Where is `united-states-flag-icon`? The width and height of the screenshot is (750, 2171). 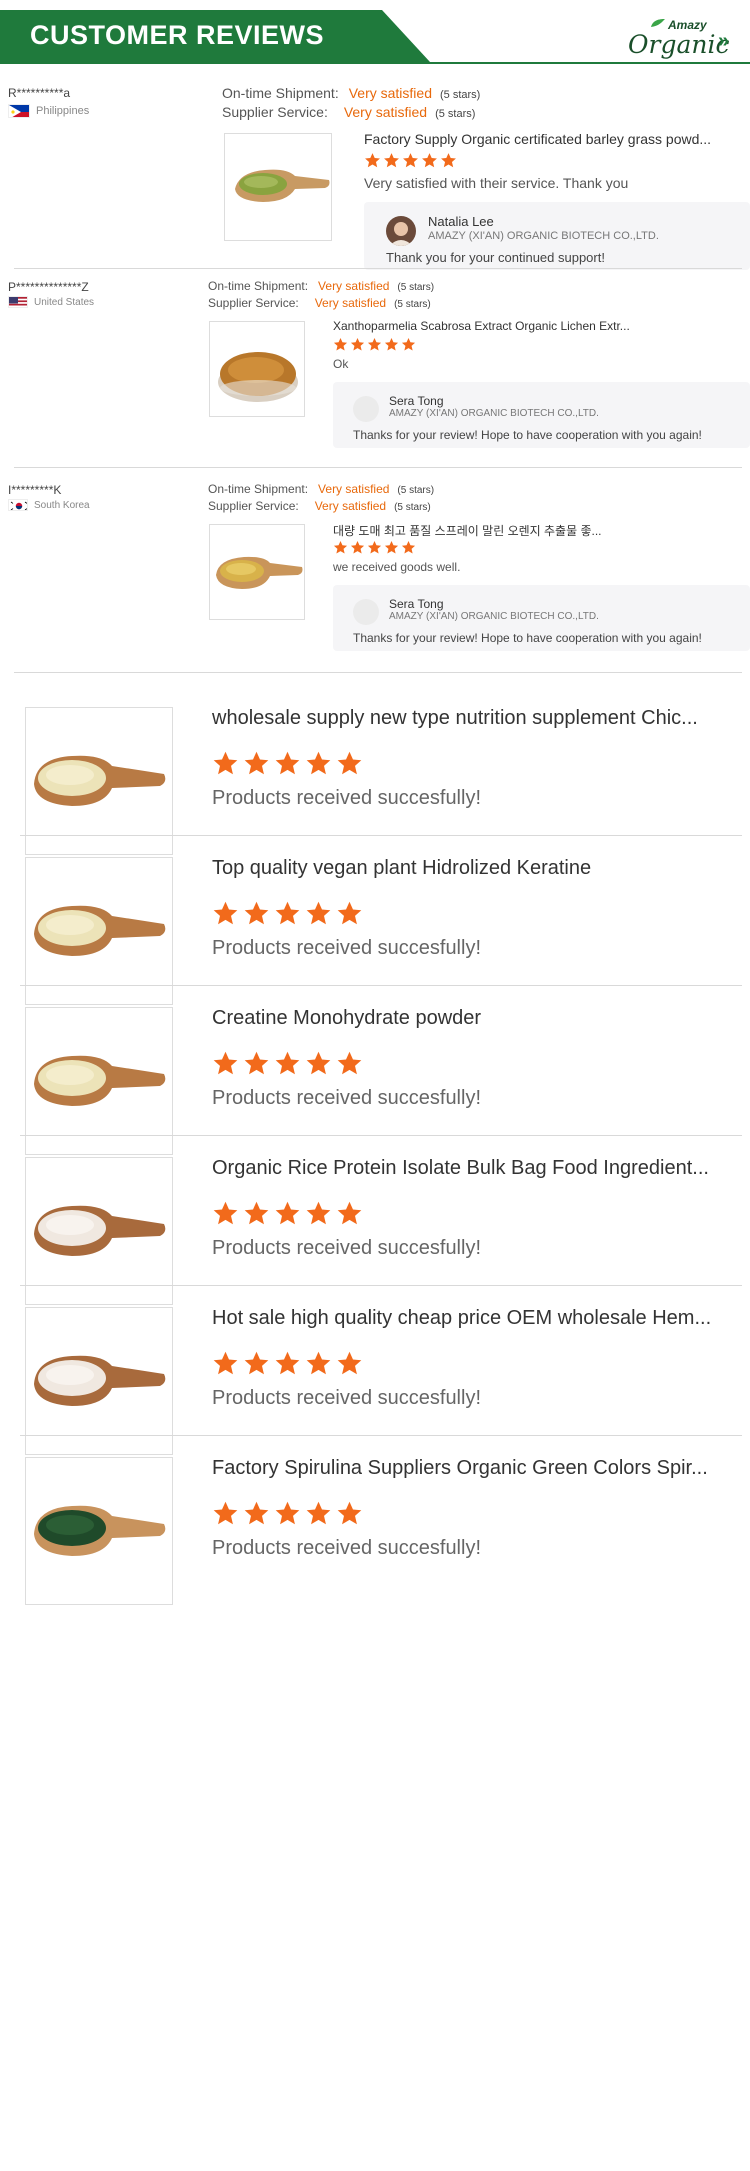
united-states-flag-icon is located at coordinates (18, 302).